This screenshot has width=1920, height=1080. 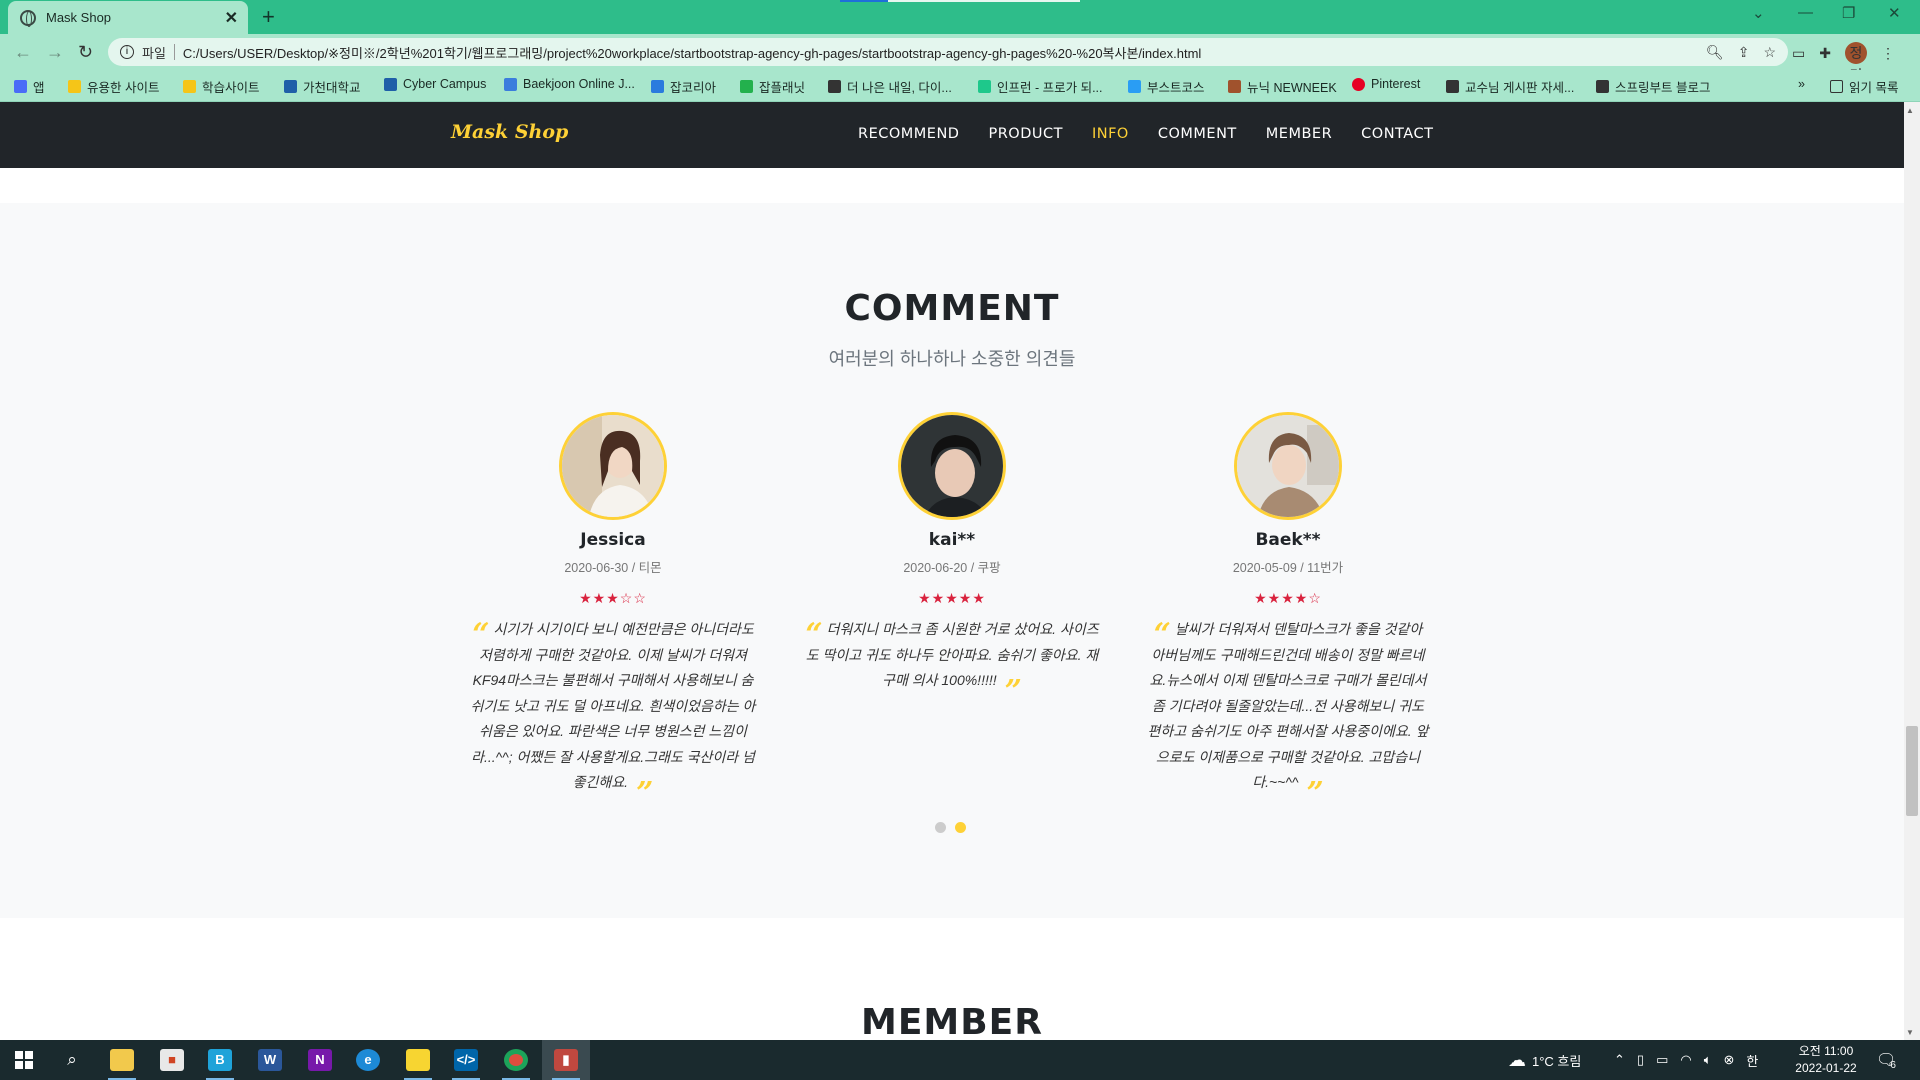 I want to click on app-icon: ▮, so click(x=566, y=1060).